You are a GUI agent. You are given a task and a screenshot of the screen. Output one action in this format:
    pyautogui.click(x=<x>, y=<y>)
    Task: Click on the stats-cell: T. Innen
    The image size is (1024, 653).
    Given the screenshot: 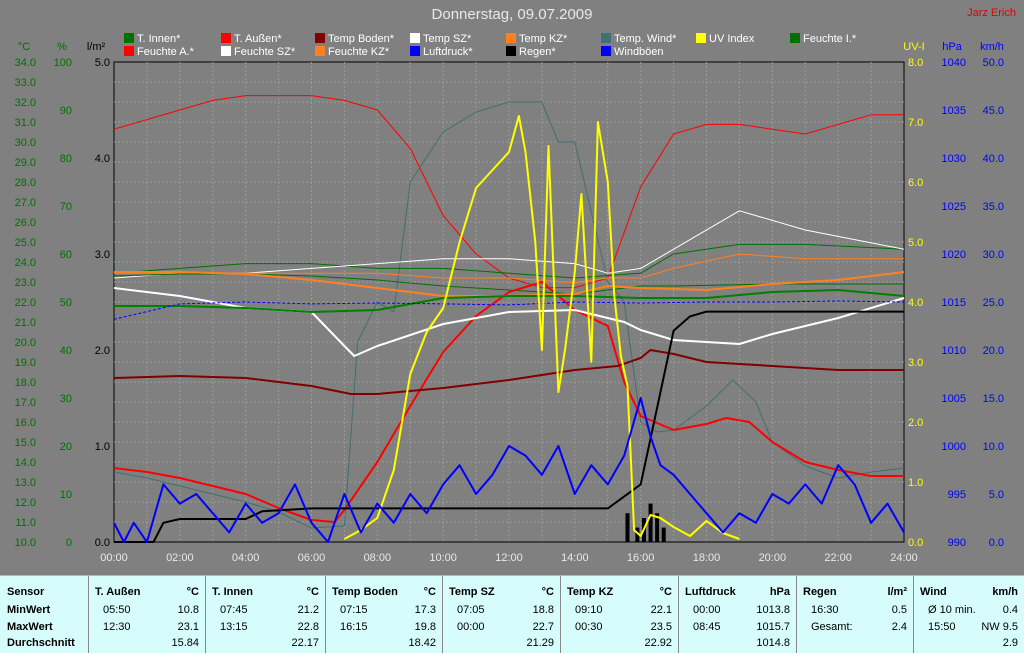 What is the action you would take?
    pyautogui.click(x=232, y=592)
    